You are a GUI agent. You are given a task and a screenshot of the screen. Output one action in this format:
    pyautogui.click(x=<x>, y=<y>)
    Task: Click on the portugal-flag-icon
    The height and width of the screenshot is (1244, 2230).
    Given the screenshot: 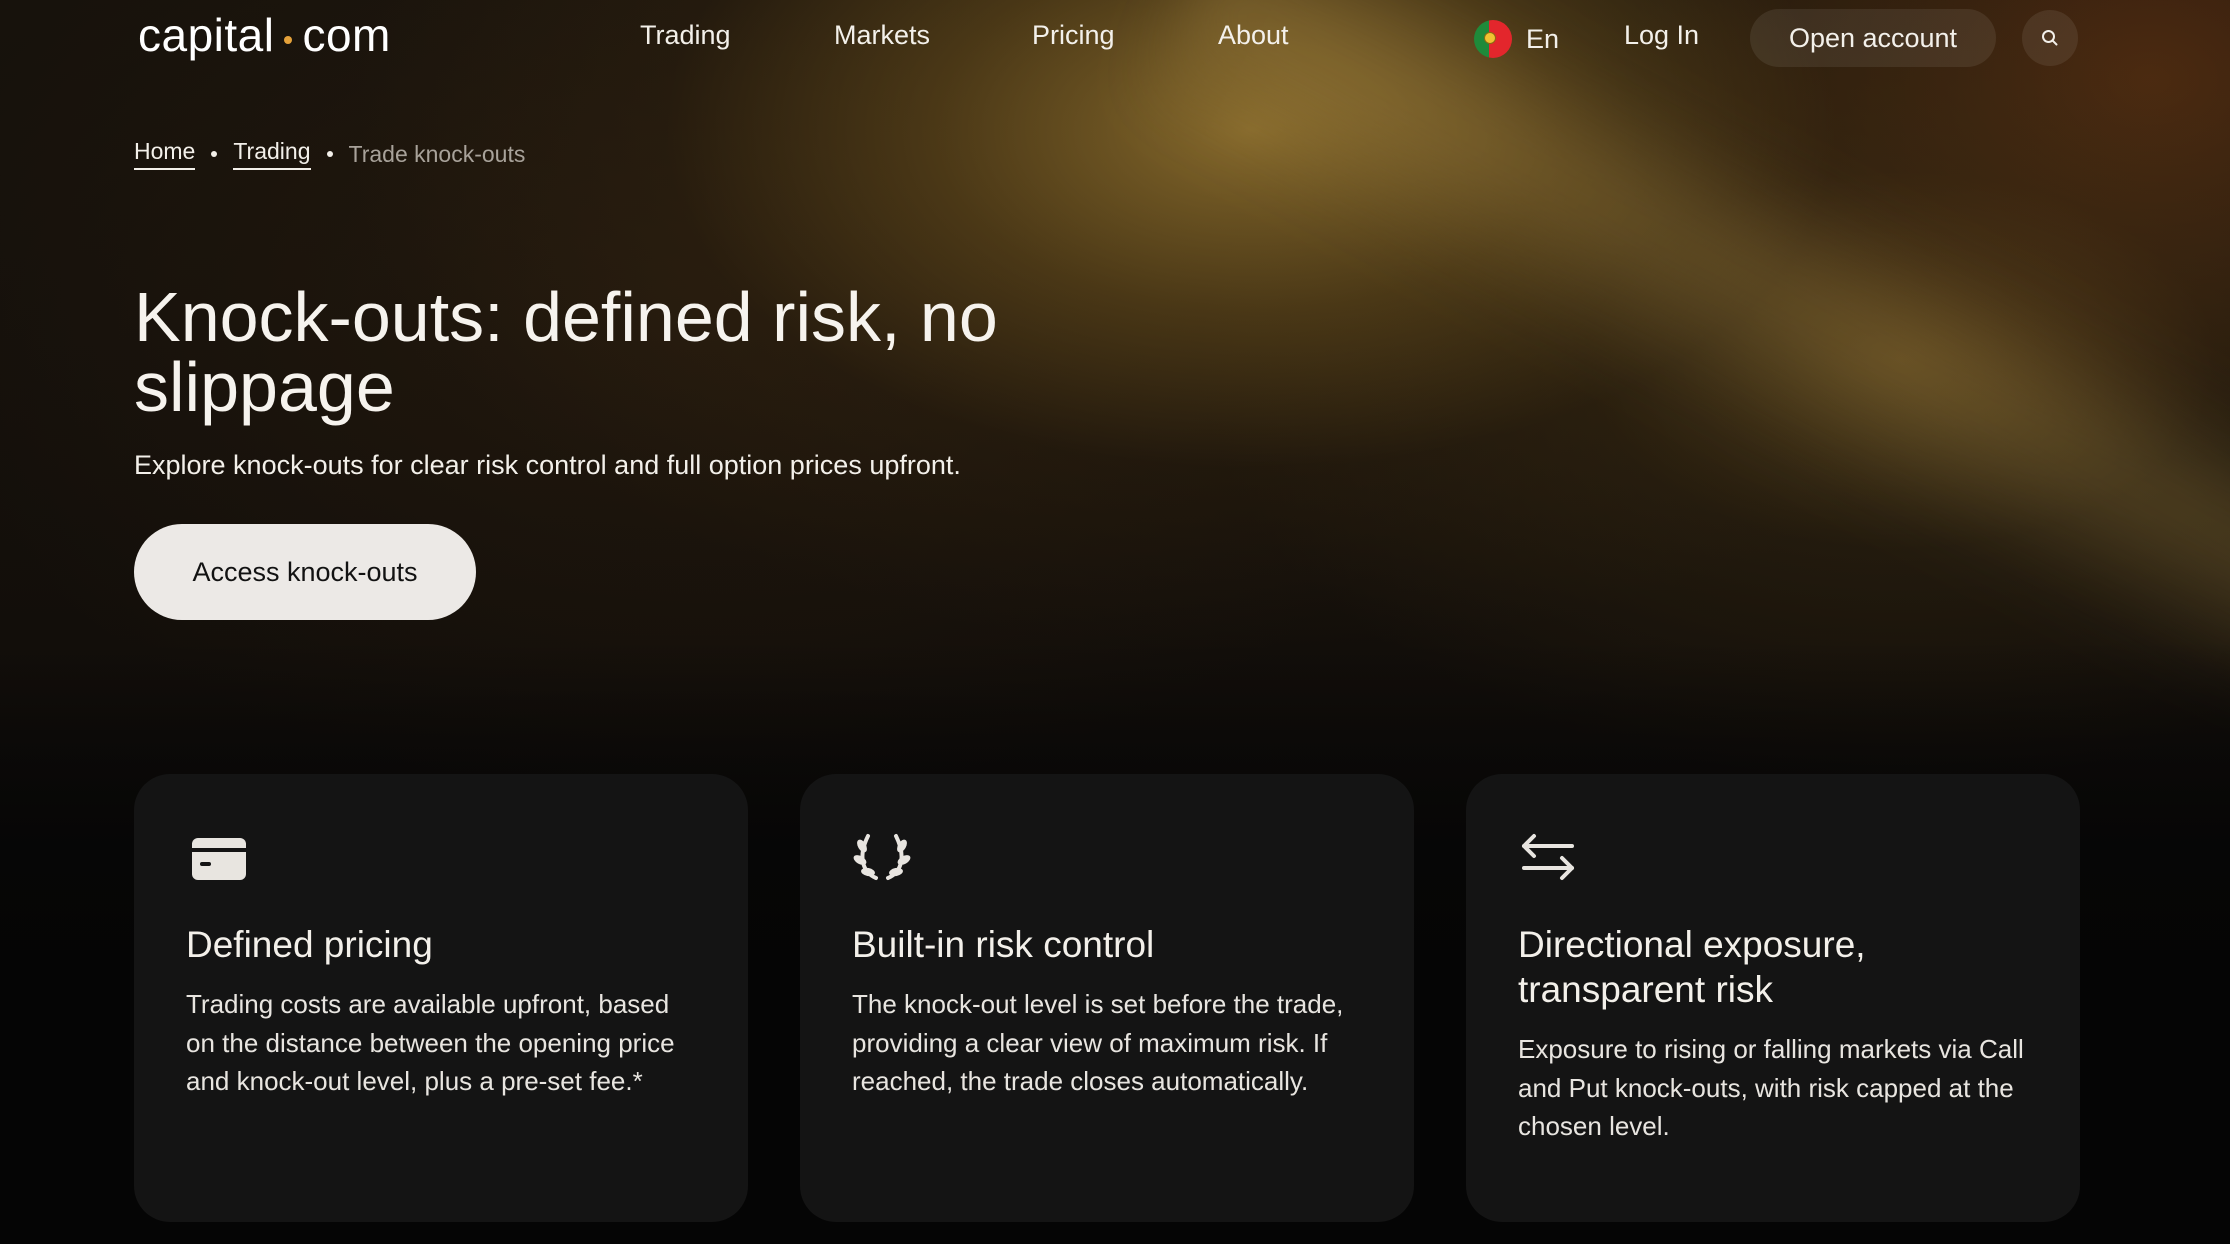 What is the action you would take?
    pyautogui.click(x=1493, y=39)
    